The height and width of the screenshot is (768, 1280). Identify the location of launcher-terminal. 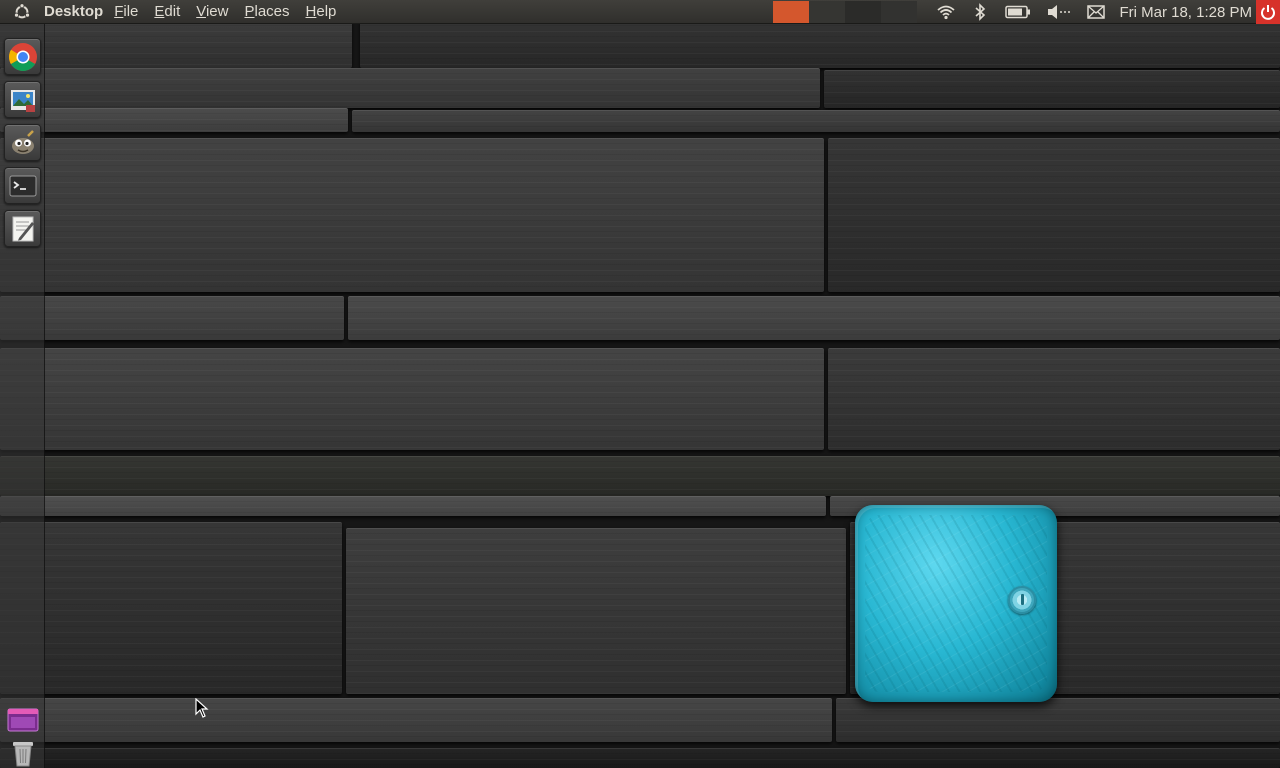
(22, 185).